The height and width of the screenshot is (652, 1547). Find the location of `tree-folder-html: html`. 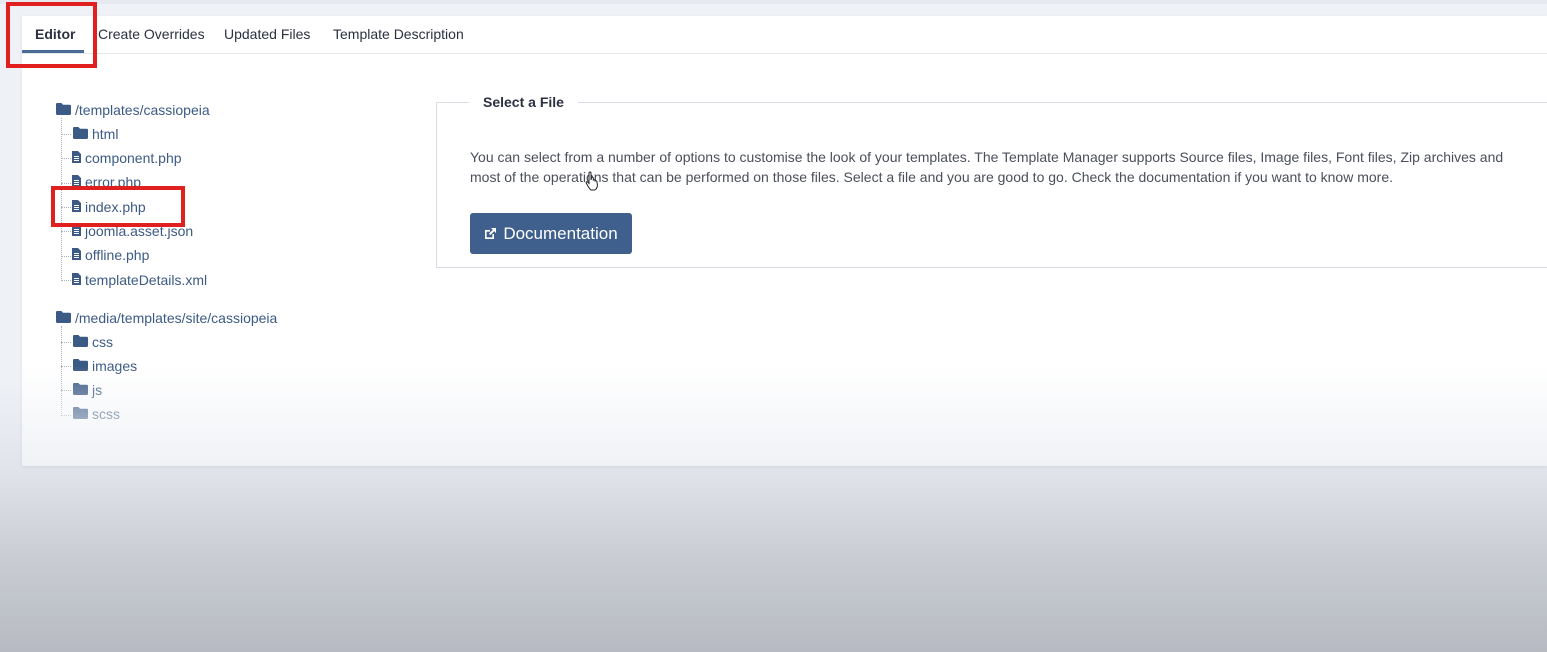

tree-folder-html: html is located at coordinates (95, 134).